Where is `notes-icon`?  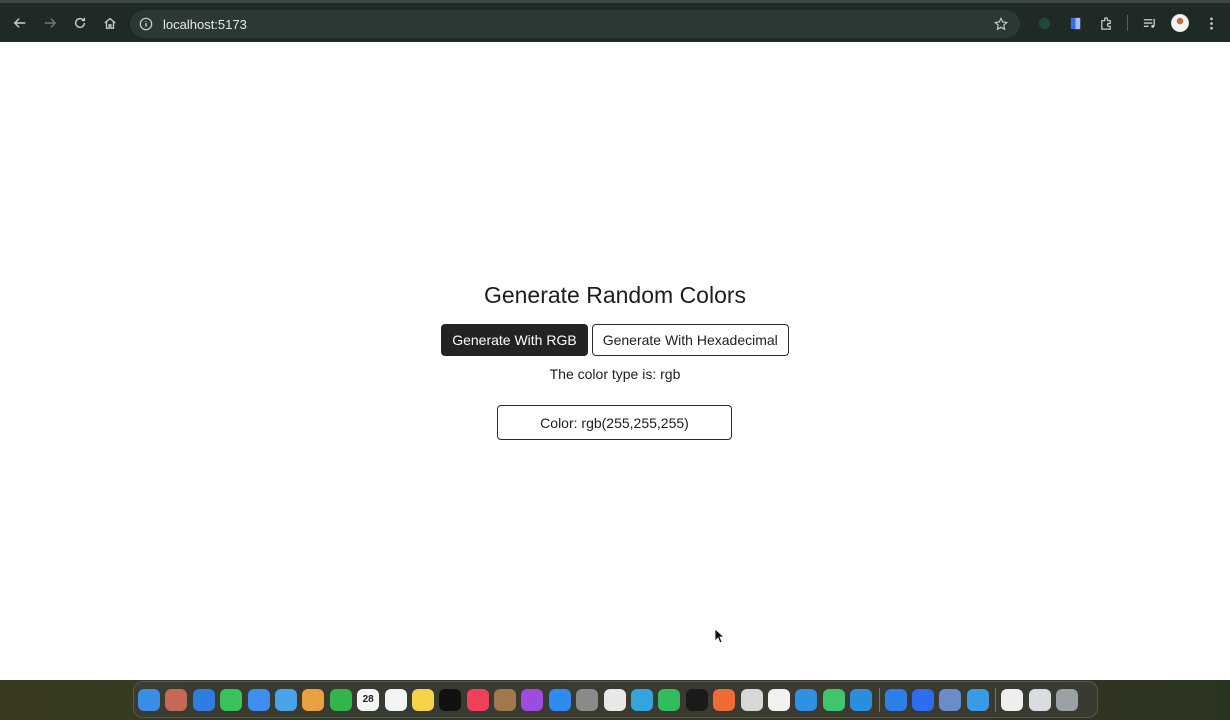
notes-icon is located at coordinates (422, 699).